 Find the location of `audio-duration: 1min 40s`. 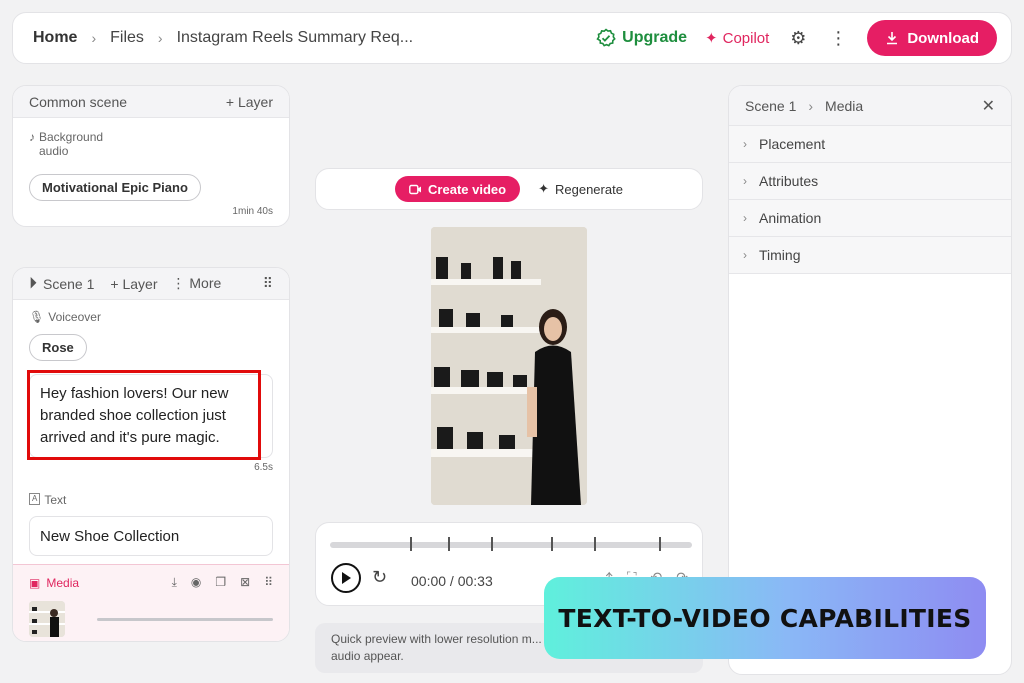

audio-duration: 1min 40s is located at coordinates (252, 211).